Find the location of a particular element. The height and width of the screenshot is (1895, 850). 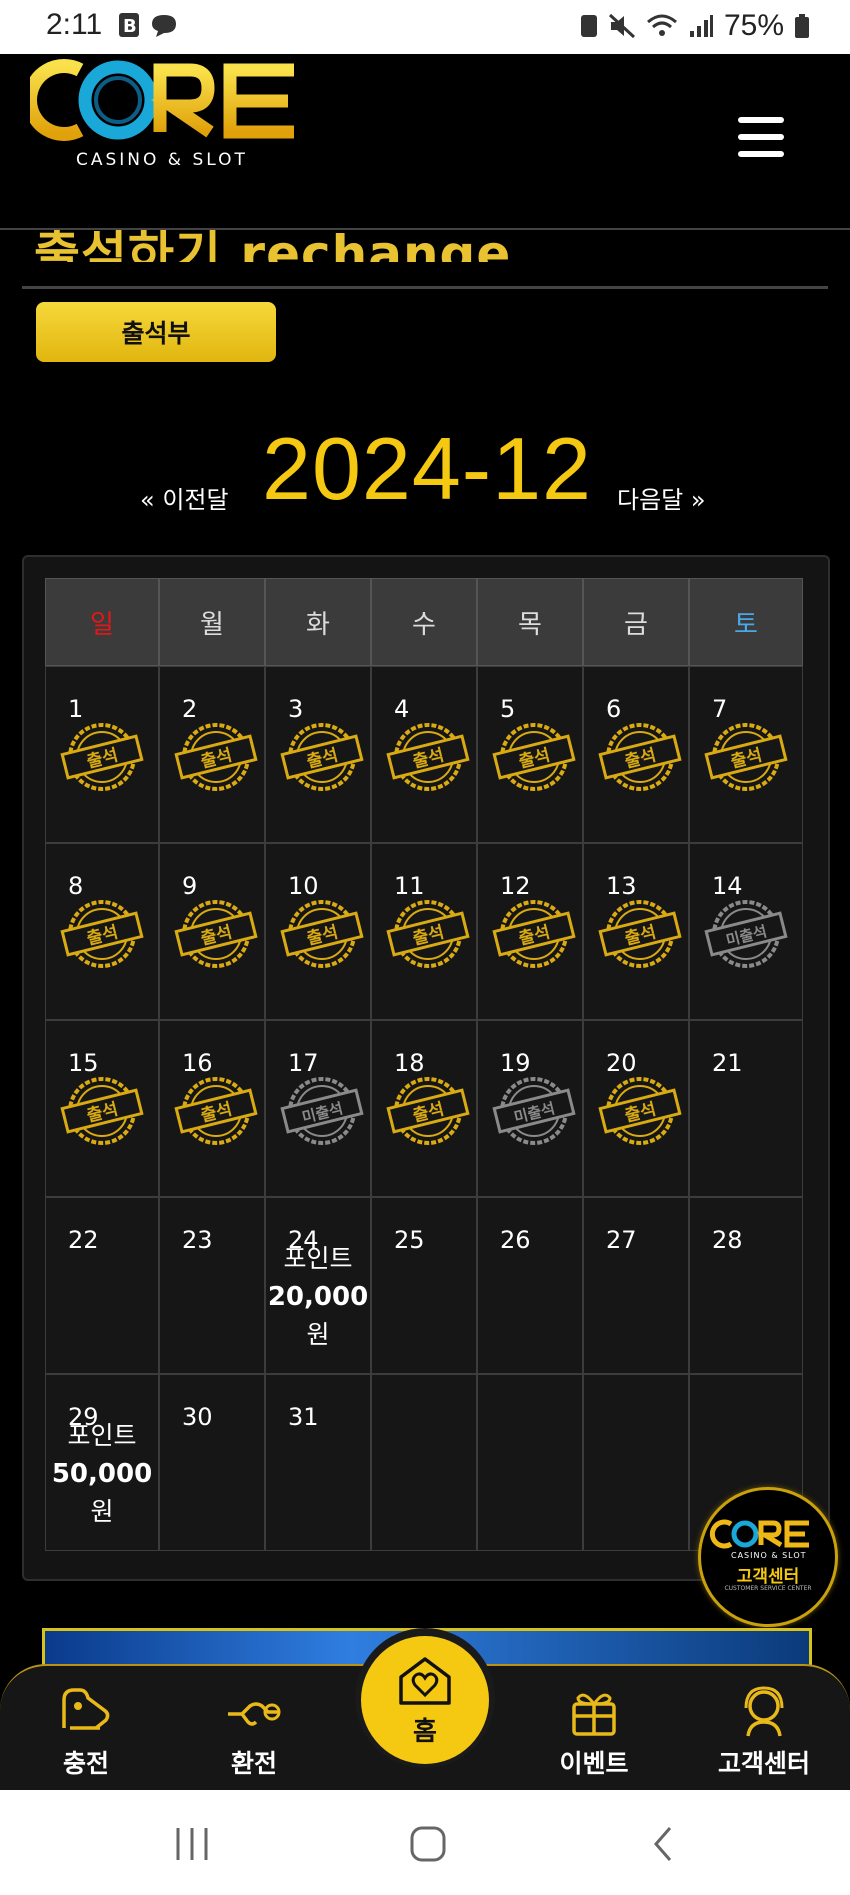

day-number: 2 is located at coordinates (190, 709).